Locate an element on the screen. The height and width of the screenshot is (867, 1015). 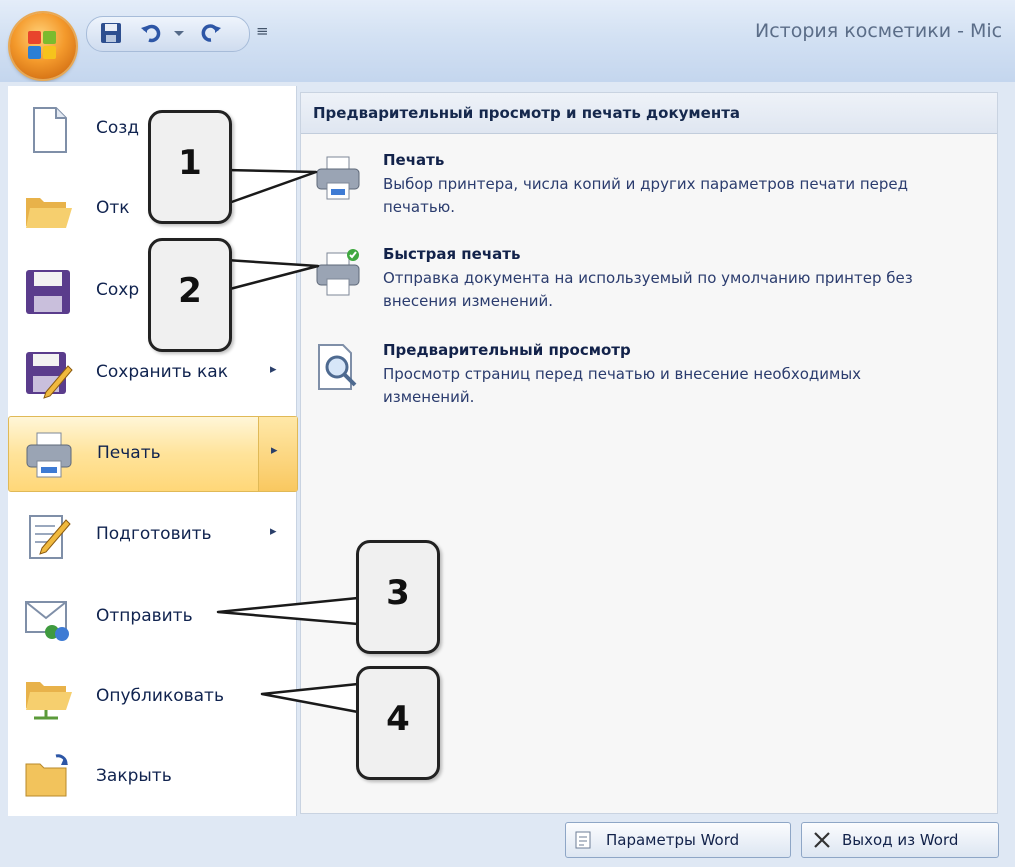
callout-number: 3 is located at coordinates (398, 593).